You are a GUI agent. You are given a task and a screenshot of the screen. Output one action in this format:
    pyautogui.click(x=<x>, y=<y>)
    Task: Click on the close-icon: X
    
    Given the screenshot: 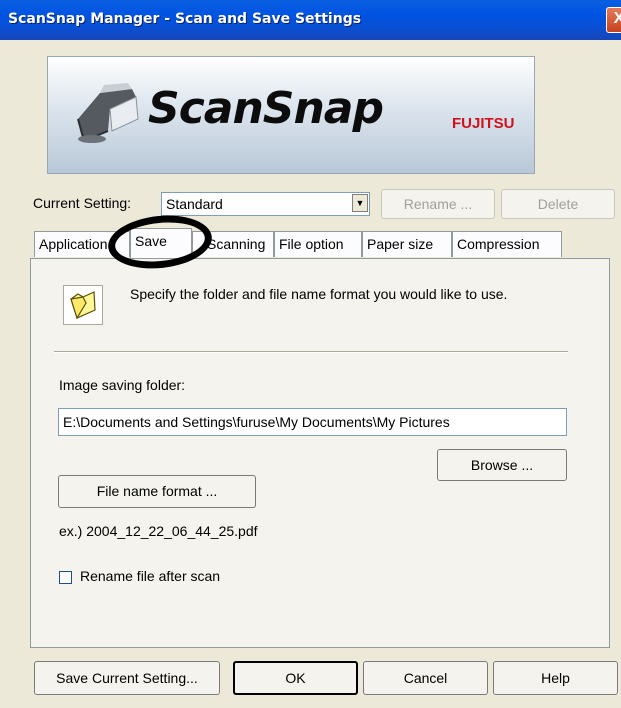 What is the action you would take?
    pyautogui.click(x=613, y=20)
    